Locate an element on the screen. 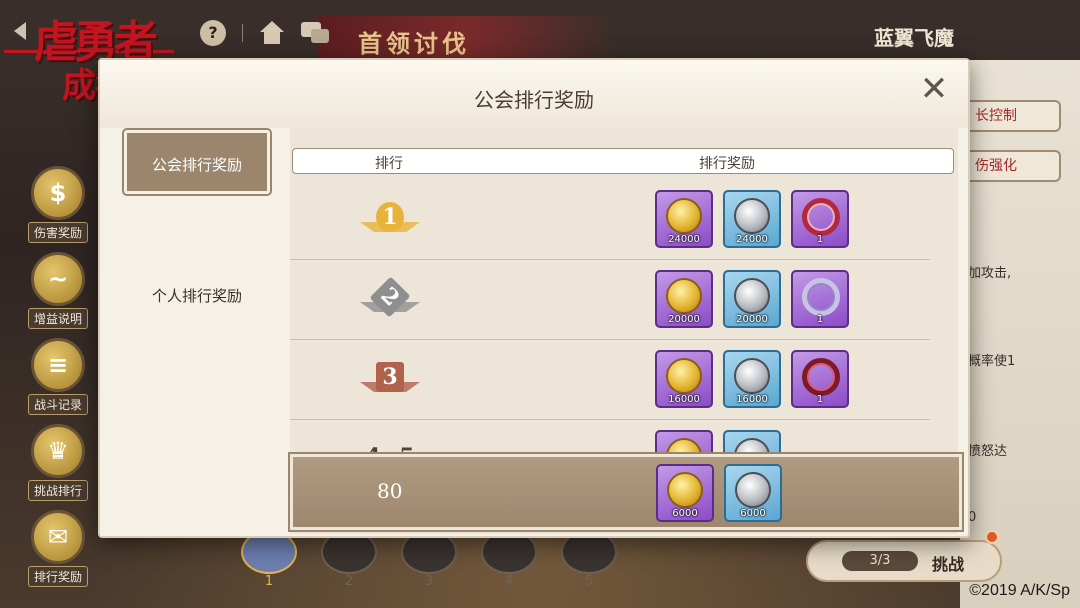 Image resolution: width=1080 pixels, height=608 pixels. dialog-header: 公会排行奖励 ✕ is located at coordinates (534, 94).